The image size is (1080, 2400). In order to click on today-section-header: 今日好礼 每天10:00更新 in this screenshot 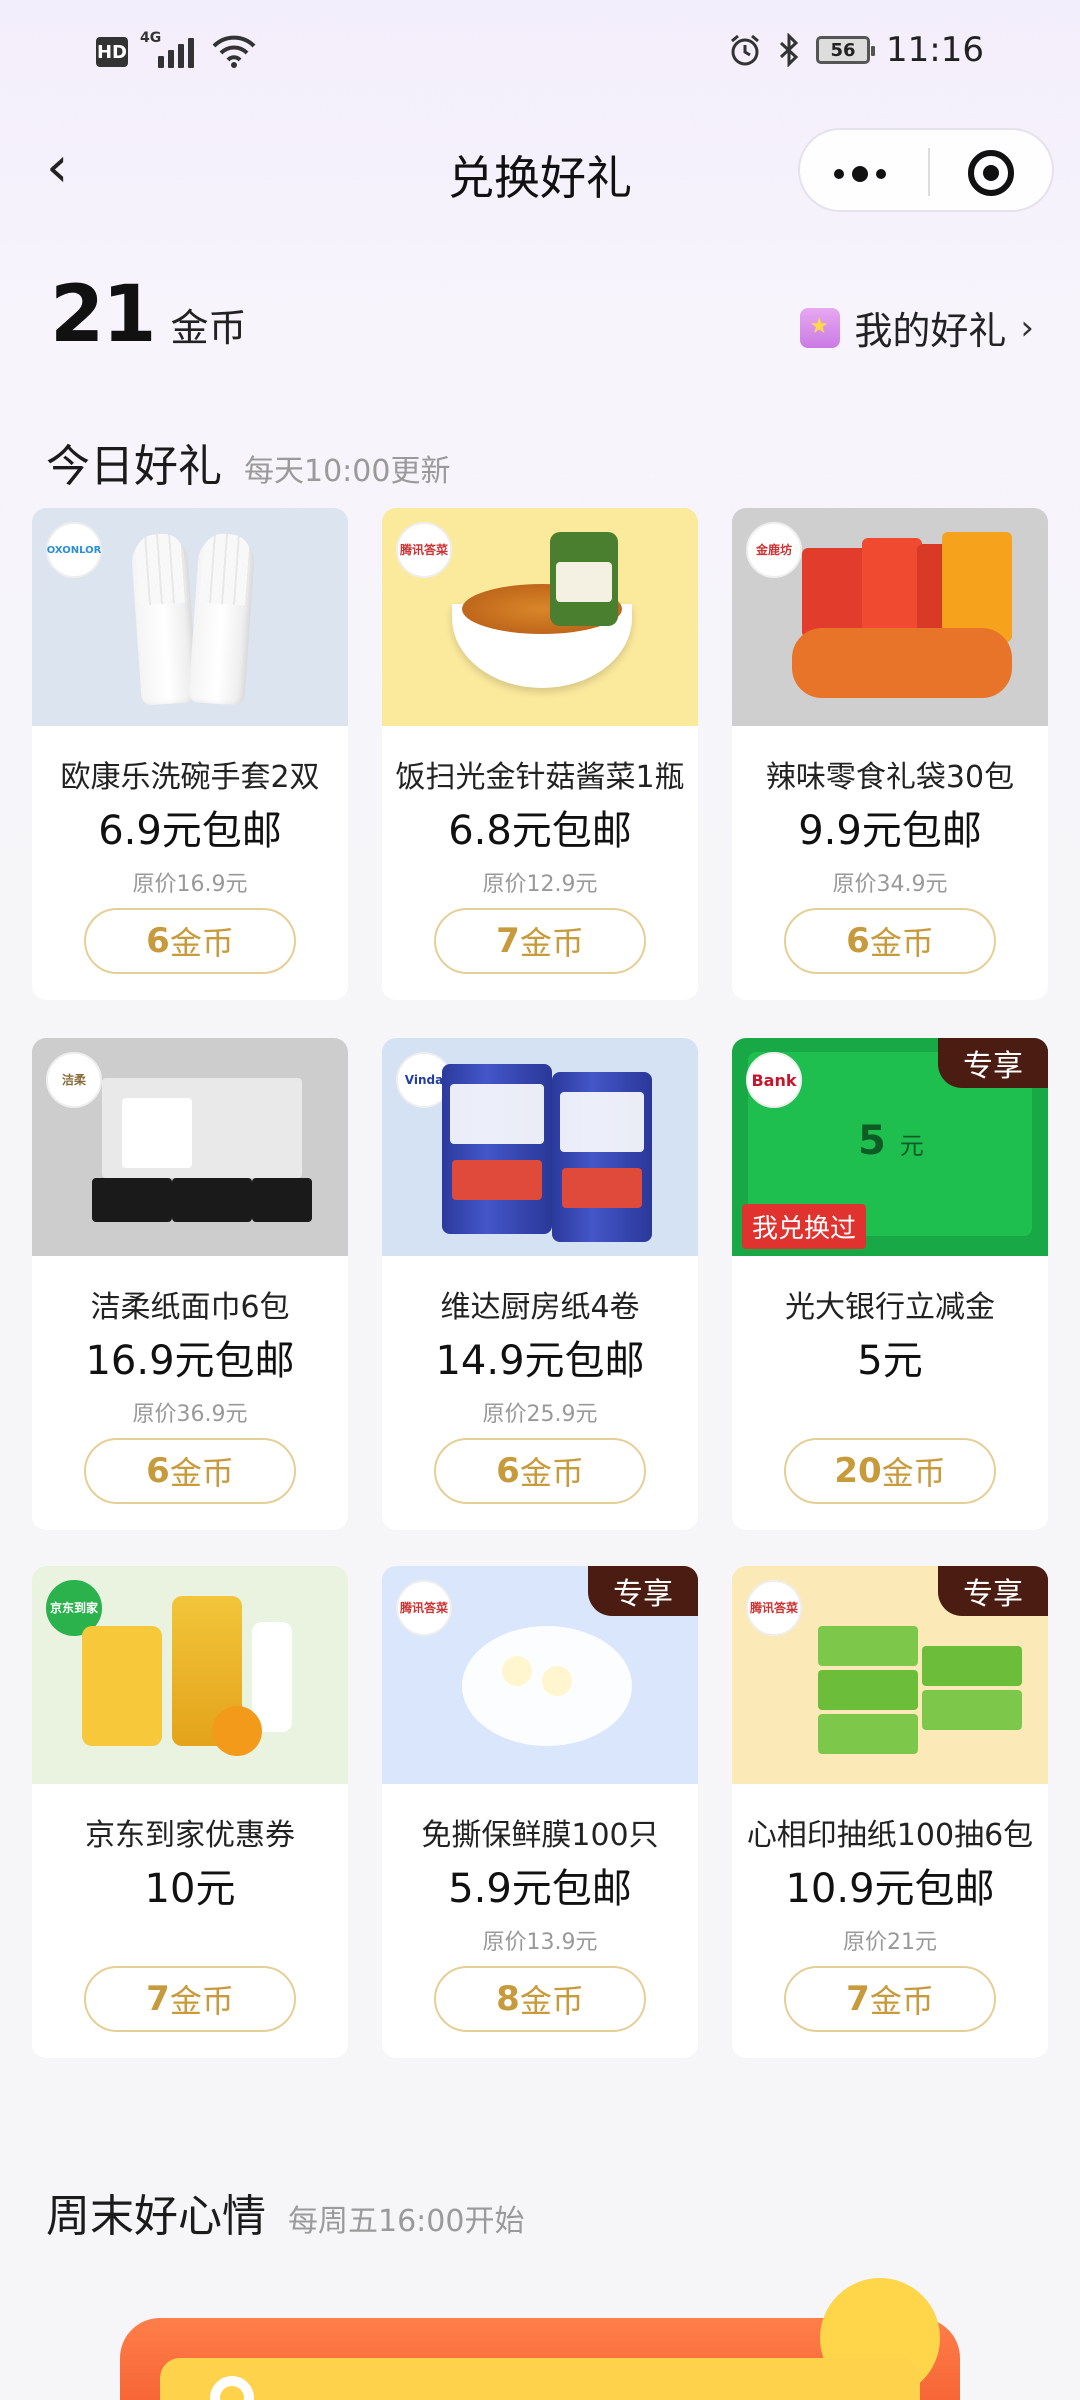, I will do `click(248, 462)`.